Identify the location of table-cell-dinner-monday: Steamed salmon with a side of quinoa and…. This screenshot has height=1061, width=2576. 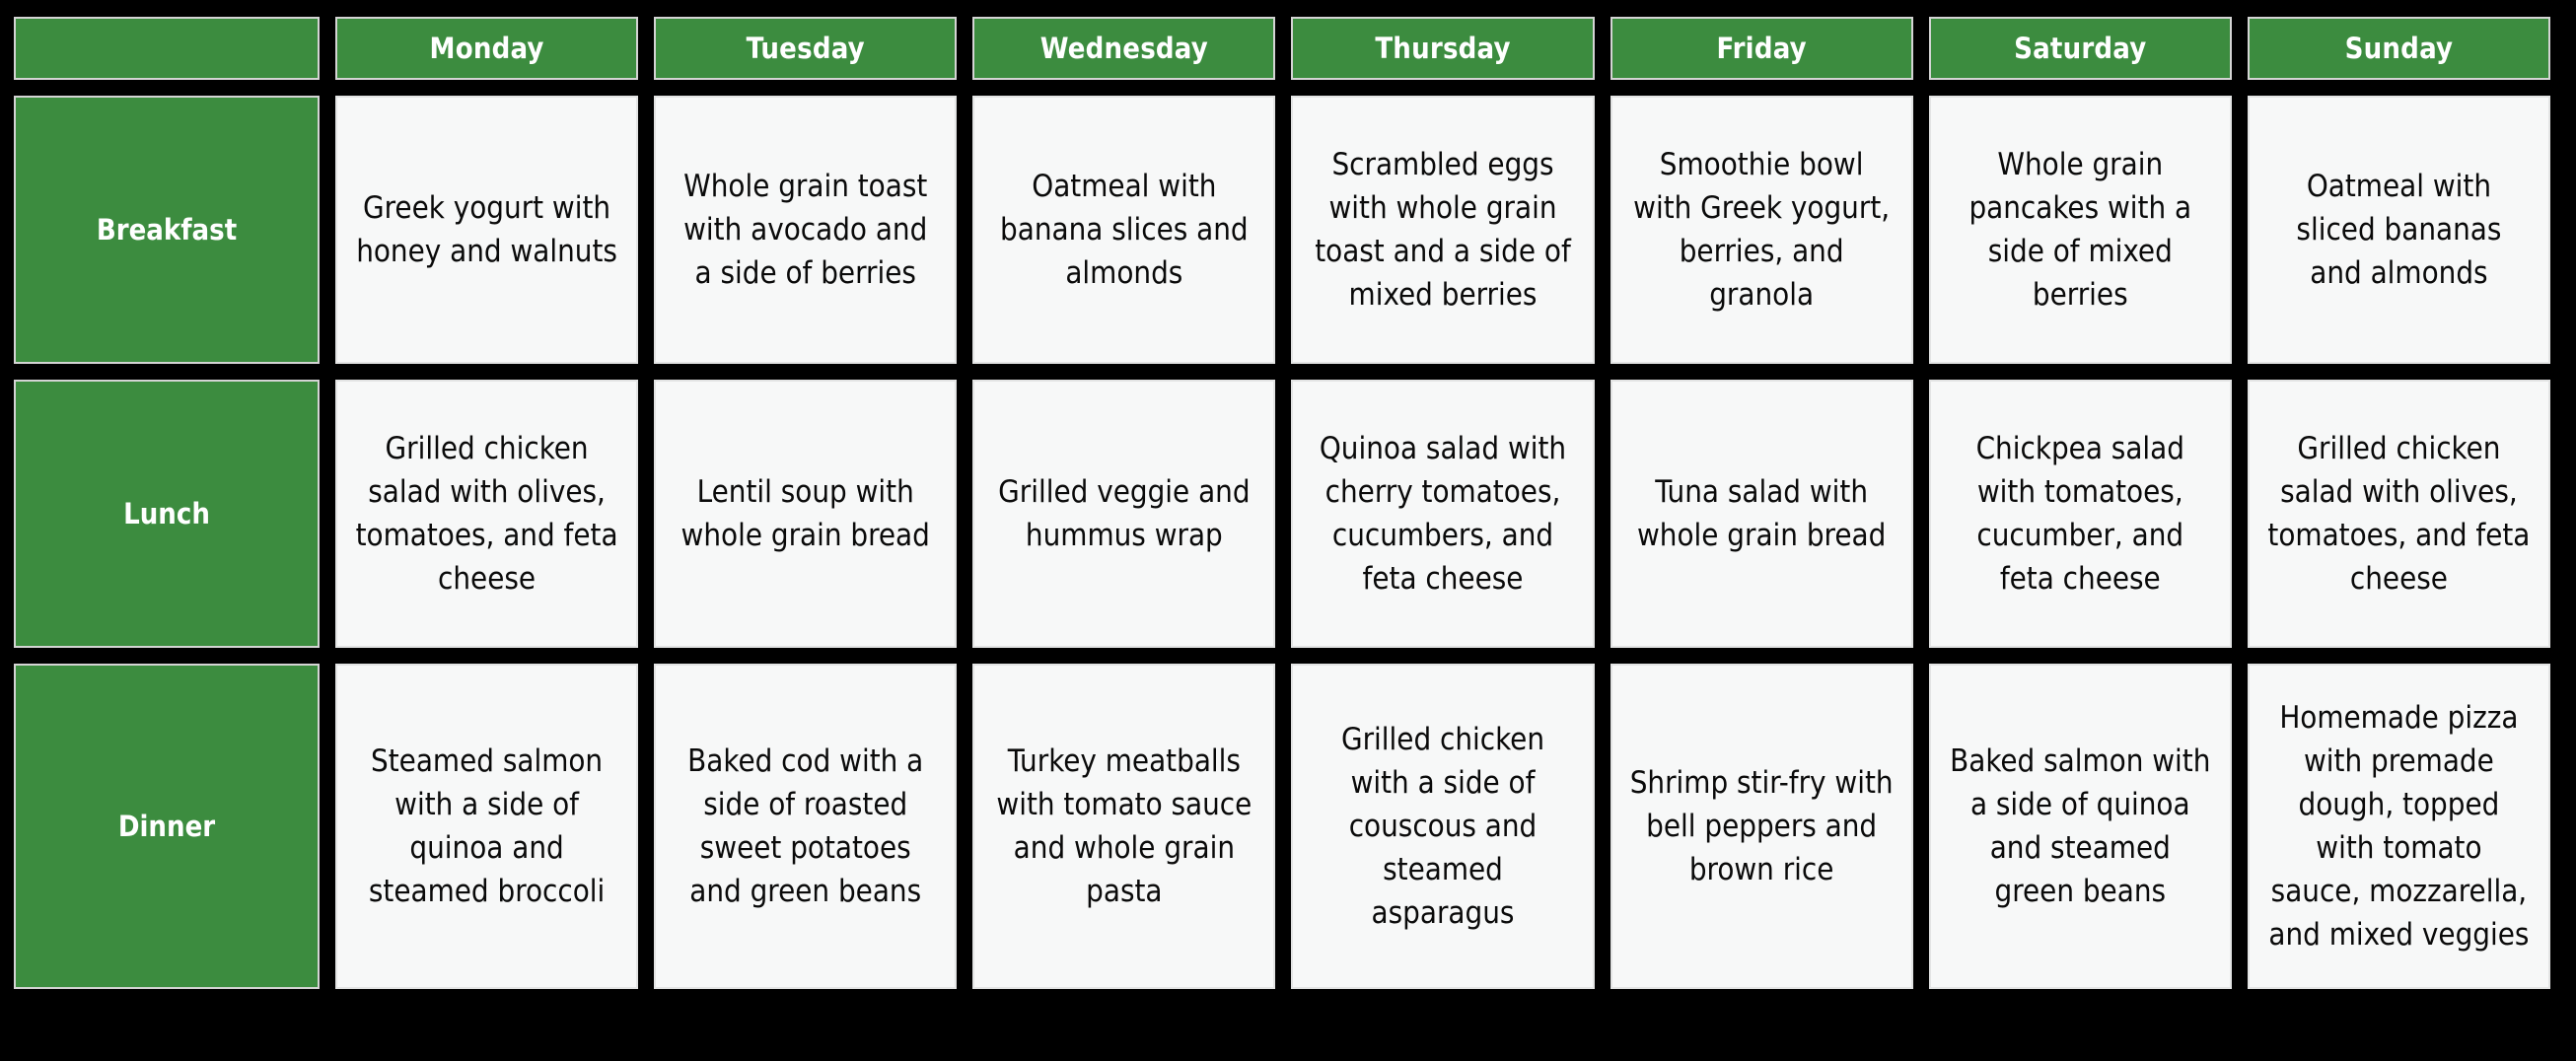
(487, 826).